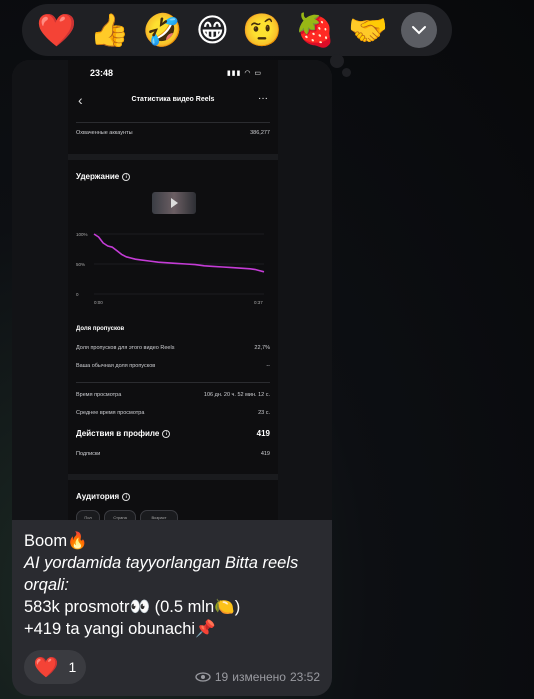 The height and width of the screenshot is (699, 534). Describe the element at coordinates (110, 413) in the screenshot. I see `avg-time-label: Среднее время просмотра` at that location.